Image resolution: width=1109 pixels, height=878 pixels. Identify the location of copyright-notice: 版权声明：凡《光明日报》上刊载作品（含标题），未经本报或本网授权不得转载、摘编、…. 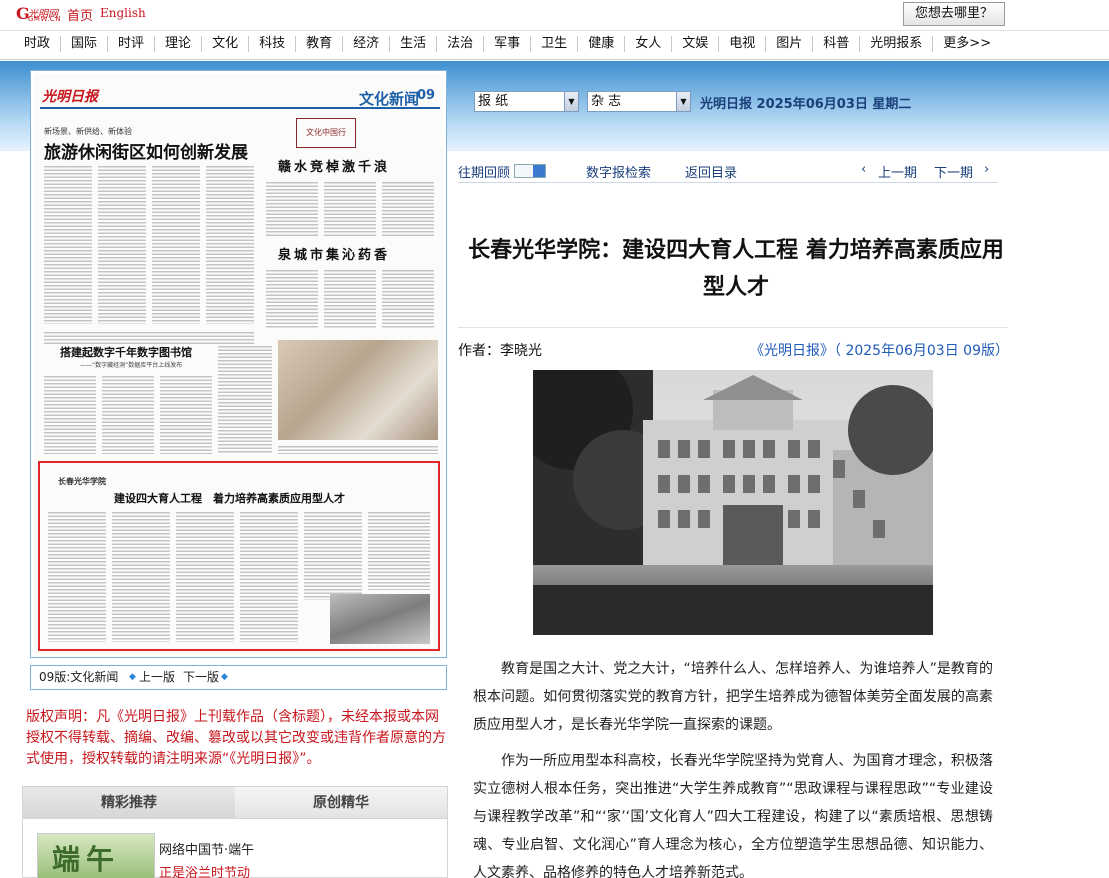
(236, 738).